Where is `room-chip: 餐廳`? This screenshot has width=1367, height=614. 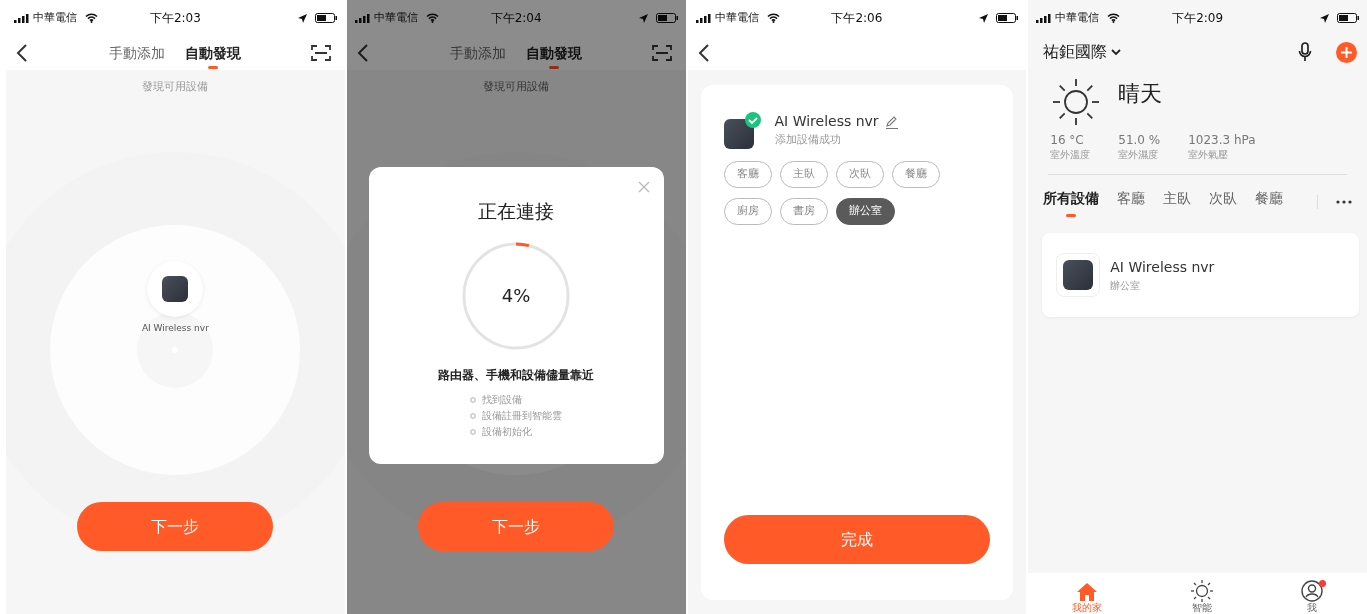 room-chip: 餐廳 is located at coordinates (915, 174).